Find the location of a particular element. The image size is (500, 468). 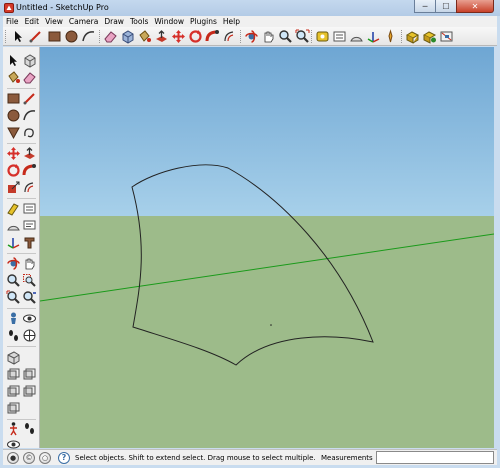

help-icon: ? is located at coordinates (64, 458).